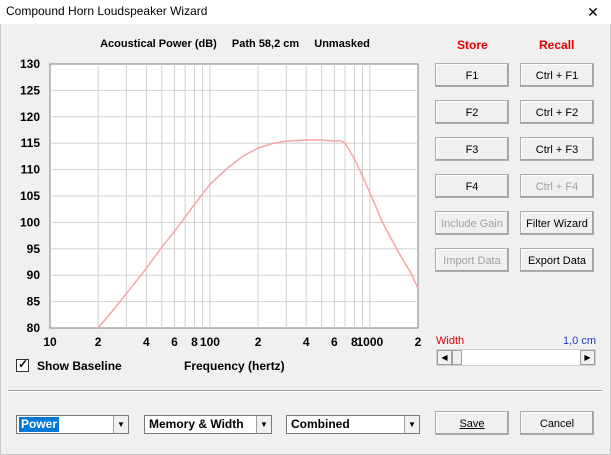  What do you see at coordinates (557, 45) in the screenshot?
I see `recall-header: Recall` at bounding box center [557, 45].